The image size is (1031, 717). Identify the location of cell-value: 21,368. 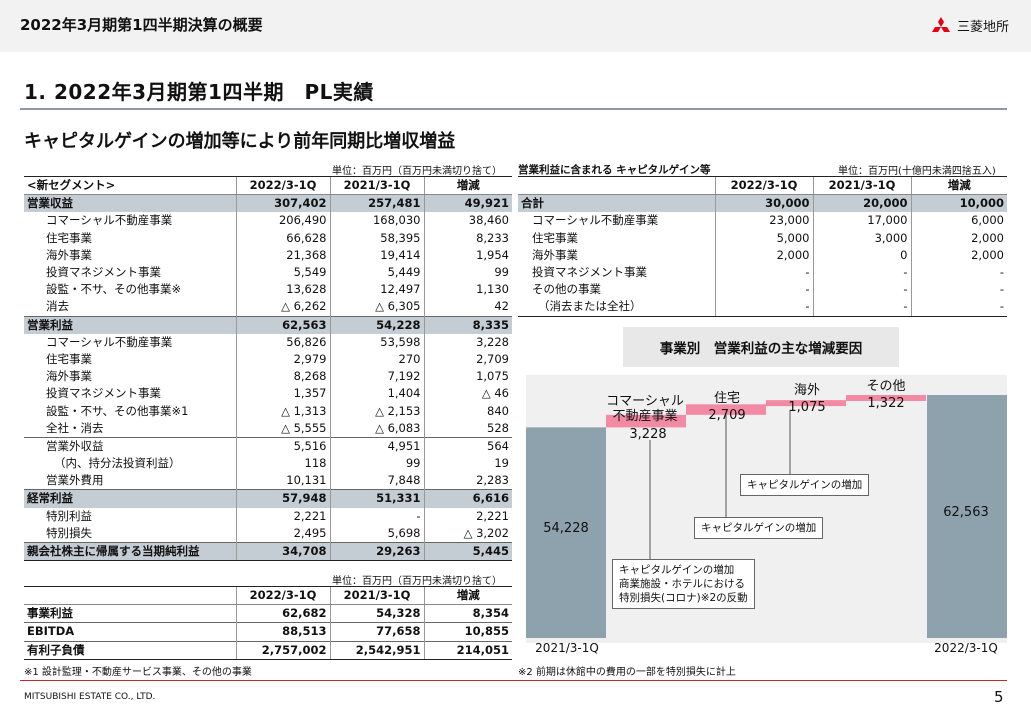
(282, 255).